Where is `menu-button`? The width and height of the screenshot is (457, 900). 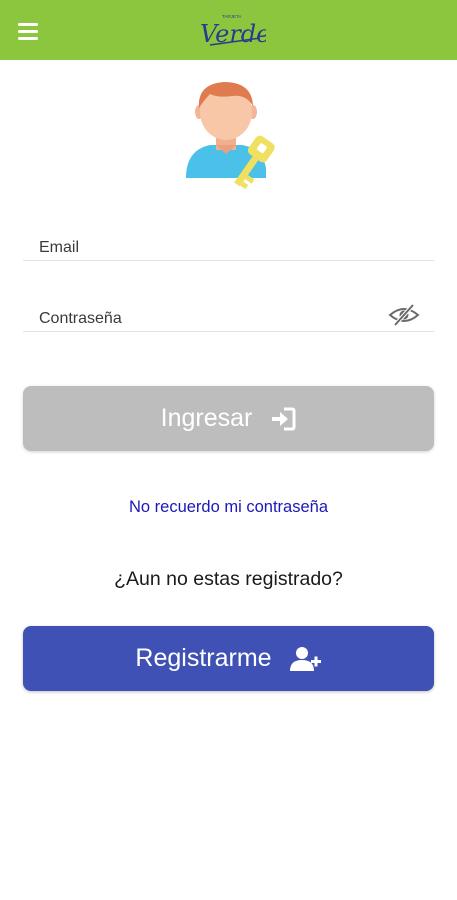 menu-button is located at coordinates (34, 31).